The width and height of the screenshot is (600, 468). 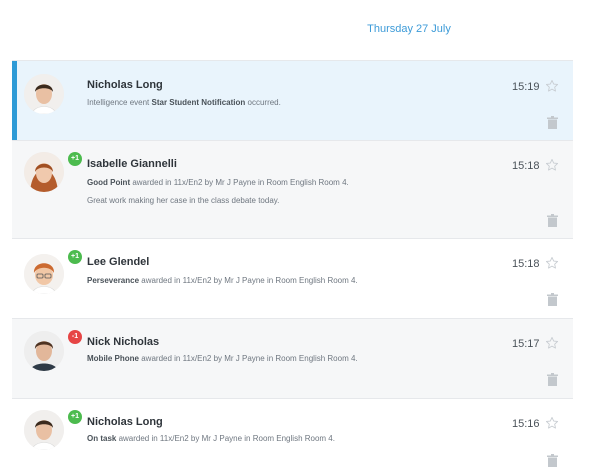 I want to click on selected-indicator, so click(x=14, y=100).